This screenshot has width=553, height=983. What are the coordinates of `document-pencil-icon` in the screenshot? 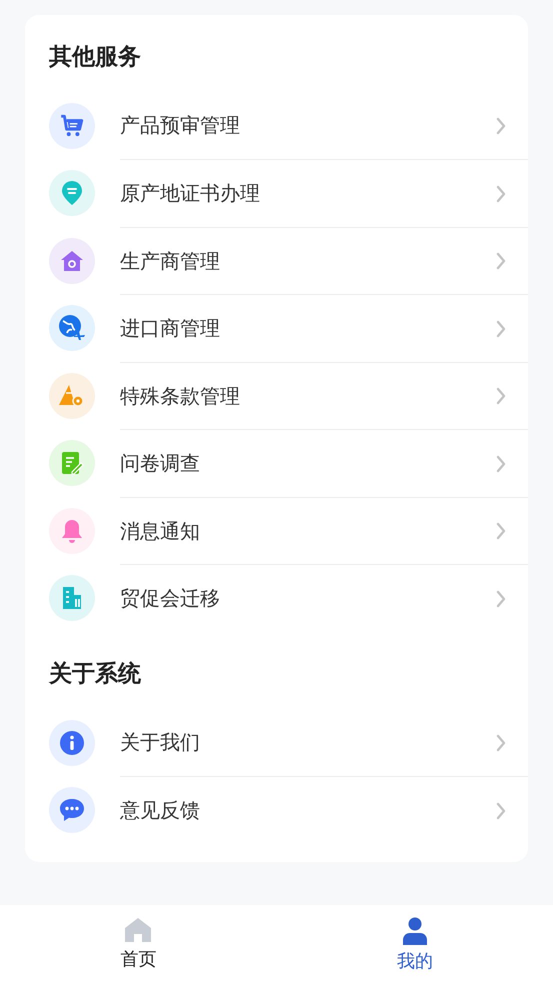 It's located at (72, 463).